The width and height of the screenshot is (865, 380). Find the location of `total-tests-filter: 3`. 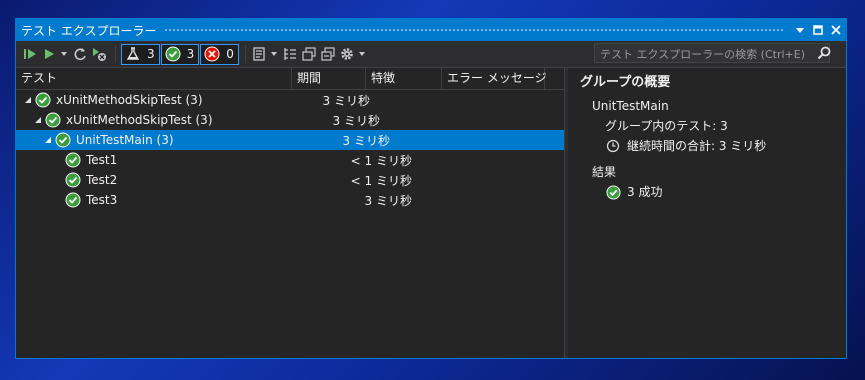

total-tests-filter: 3 is located at coordinates (140, 54).